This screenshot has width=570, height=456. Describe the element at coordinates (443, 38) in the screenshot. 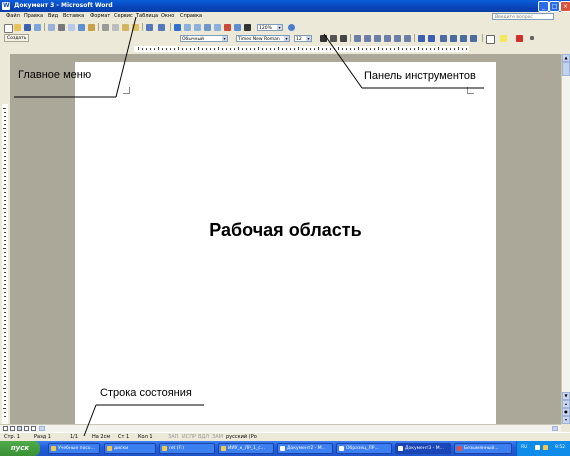

I see `numbering-icon` at that location.